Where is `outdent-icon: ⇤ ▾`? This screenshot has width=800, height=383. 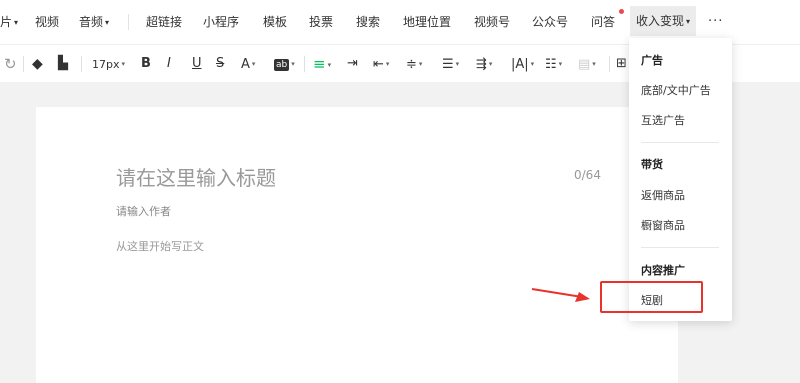
outdent-icon: ⇤ ▾ is located at coordinates (381, 64).